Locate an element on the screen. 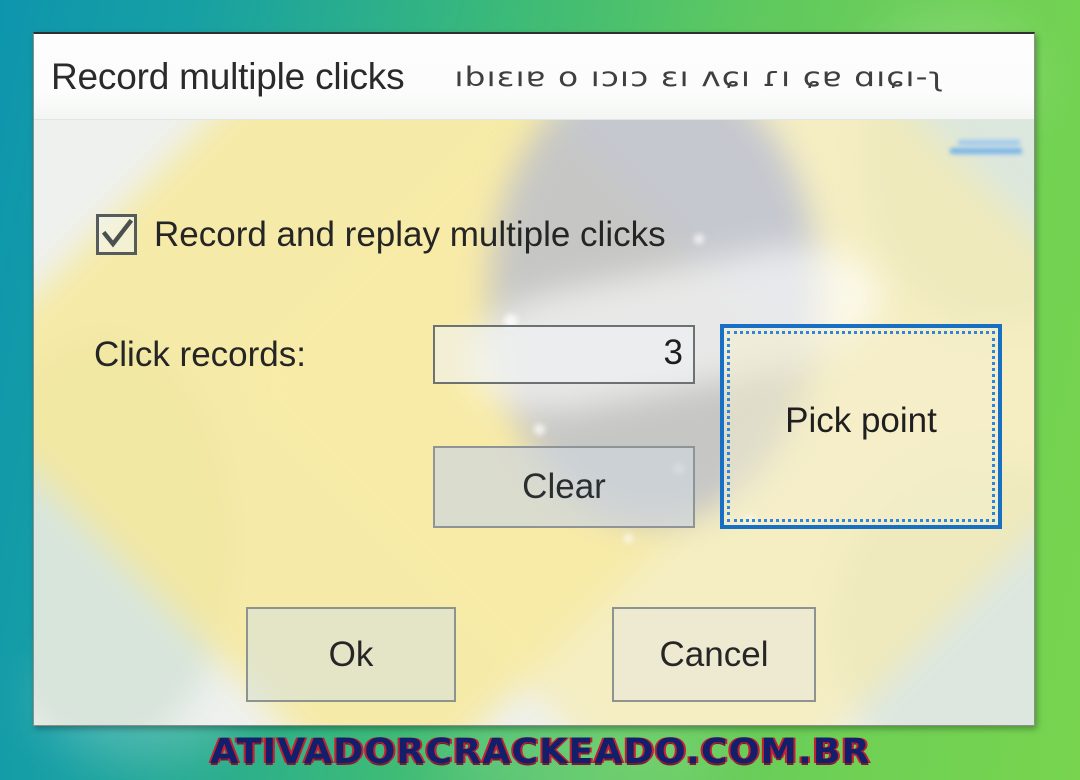 Image resolution: width=1080 pixels, height=780 pixels. pick-point-button: Pick point is located at coordinates (861, 426).